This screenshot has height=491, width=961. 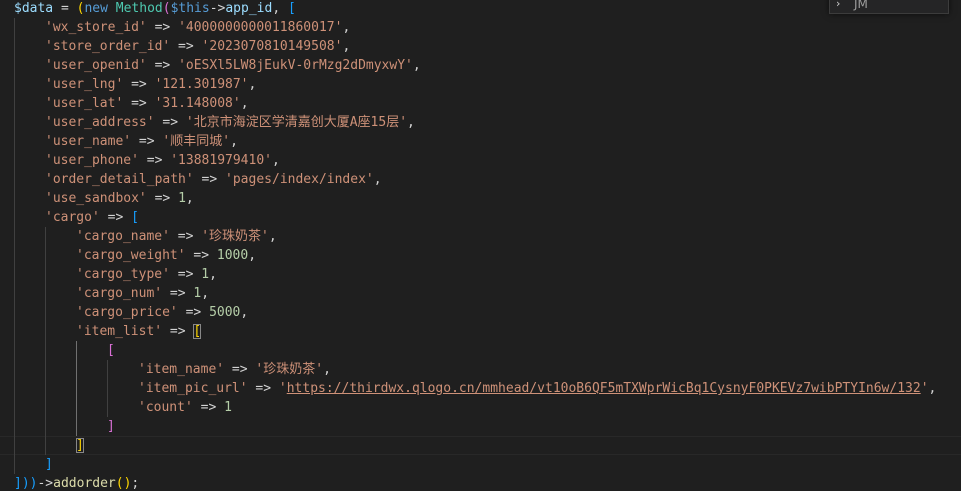 I want to click on code-line-20: 'item_name' => '珍珠奶茶',, so click(x=480, y=369).